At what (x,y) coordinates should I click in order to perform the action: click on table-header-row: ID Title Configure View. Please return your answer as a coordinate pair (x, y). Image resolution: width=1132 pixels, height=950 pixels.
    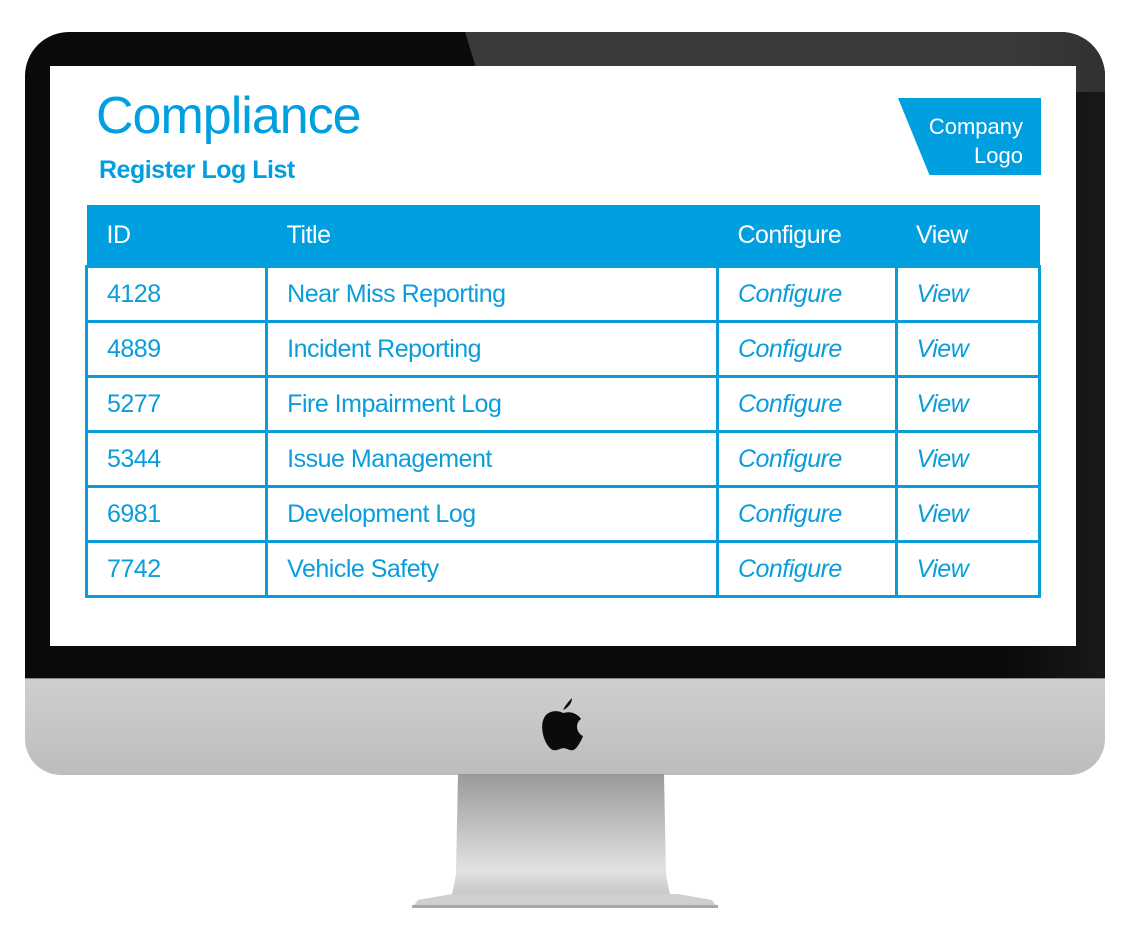
    Looking at the image, I should click on (563, 236).